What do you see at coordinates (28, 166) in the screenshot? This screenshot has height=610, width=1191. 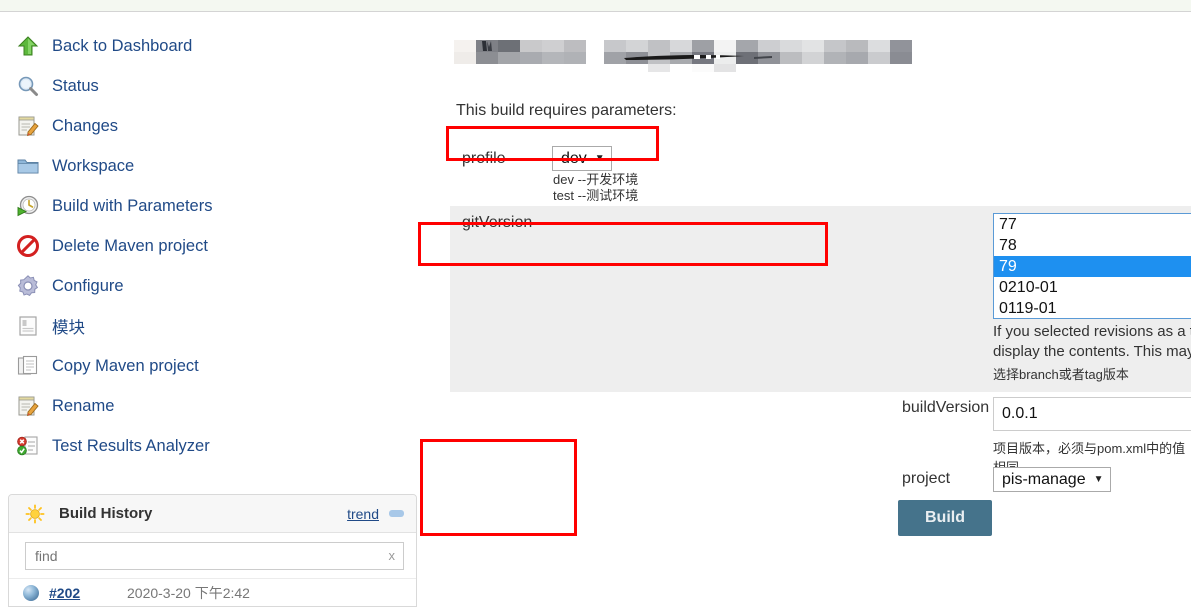 I see `folder-icon` at bounding box center [28, 166].